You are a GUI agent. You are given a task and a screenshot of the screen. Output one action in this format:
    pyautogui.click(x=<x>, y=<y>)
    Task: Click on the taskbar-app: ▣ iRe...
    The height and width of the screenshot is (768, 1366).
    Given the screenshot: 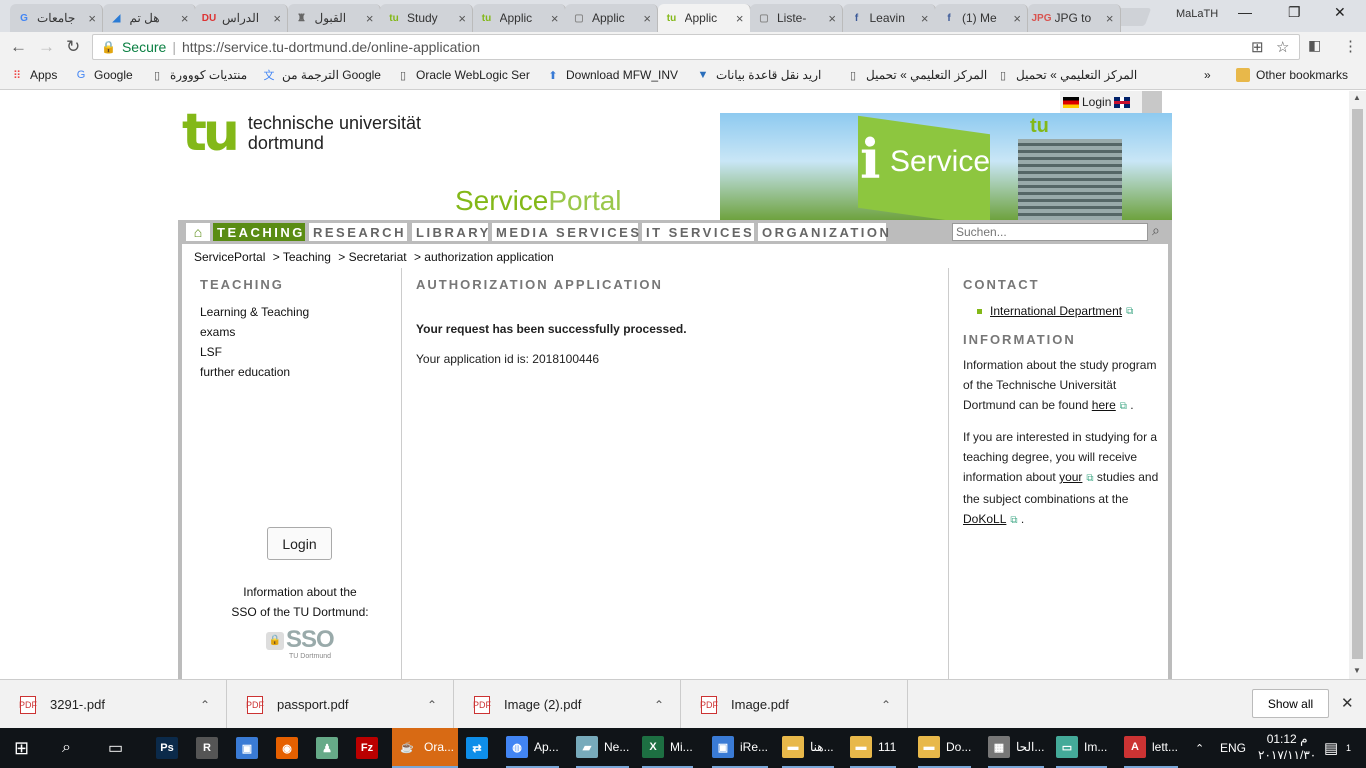 What is the action you would take?
    pyautogui.click(x=740, y=748)
    